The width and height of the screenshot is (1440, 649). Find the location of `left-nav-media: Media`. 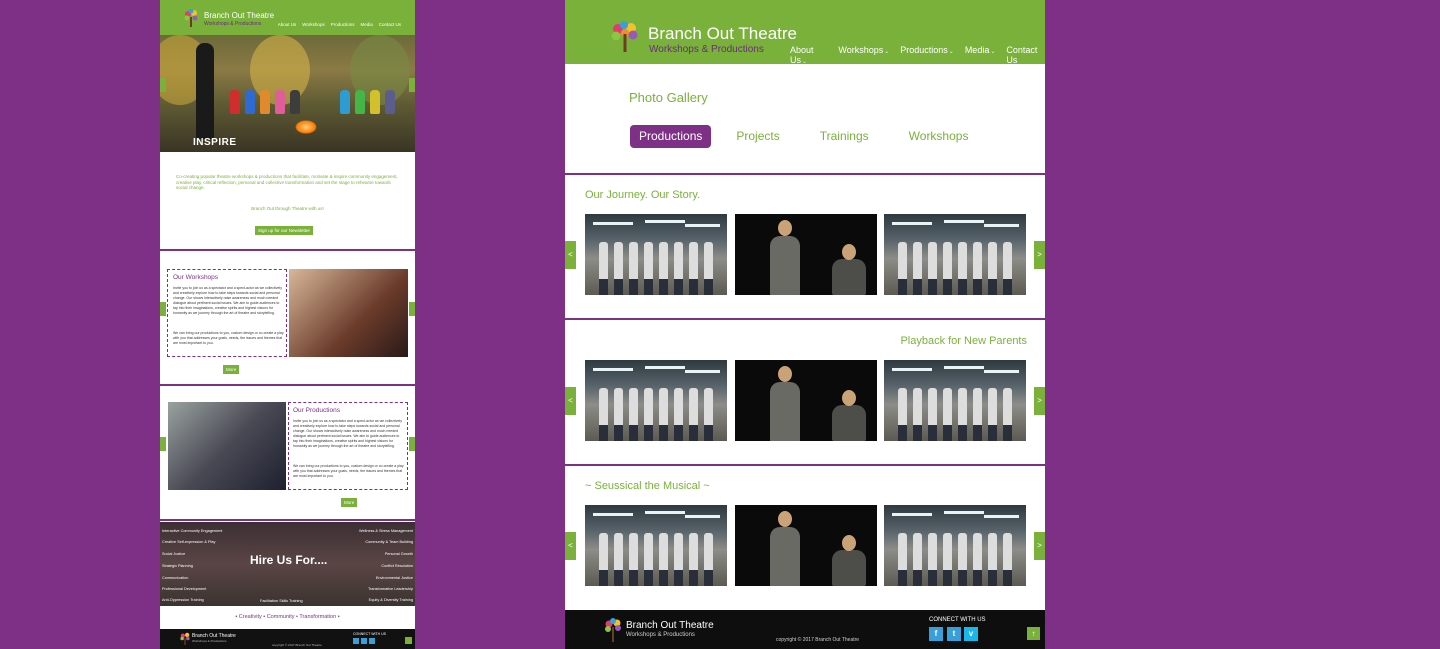

left-nav-media: Media is located at coordinates (366, 24).